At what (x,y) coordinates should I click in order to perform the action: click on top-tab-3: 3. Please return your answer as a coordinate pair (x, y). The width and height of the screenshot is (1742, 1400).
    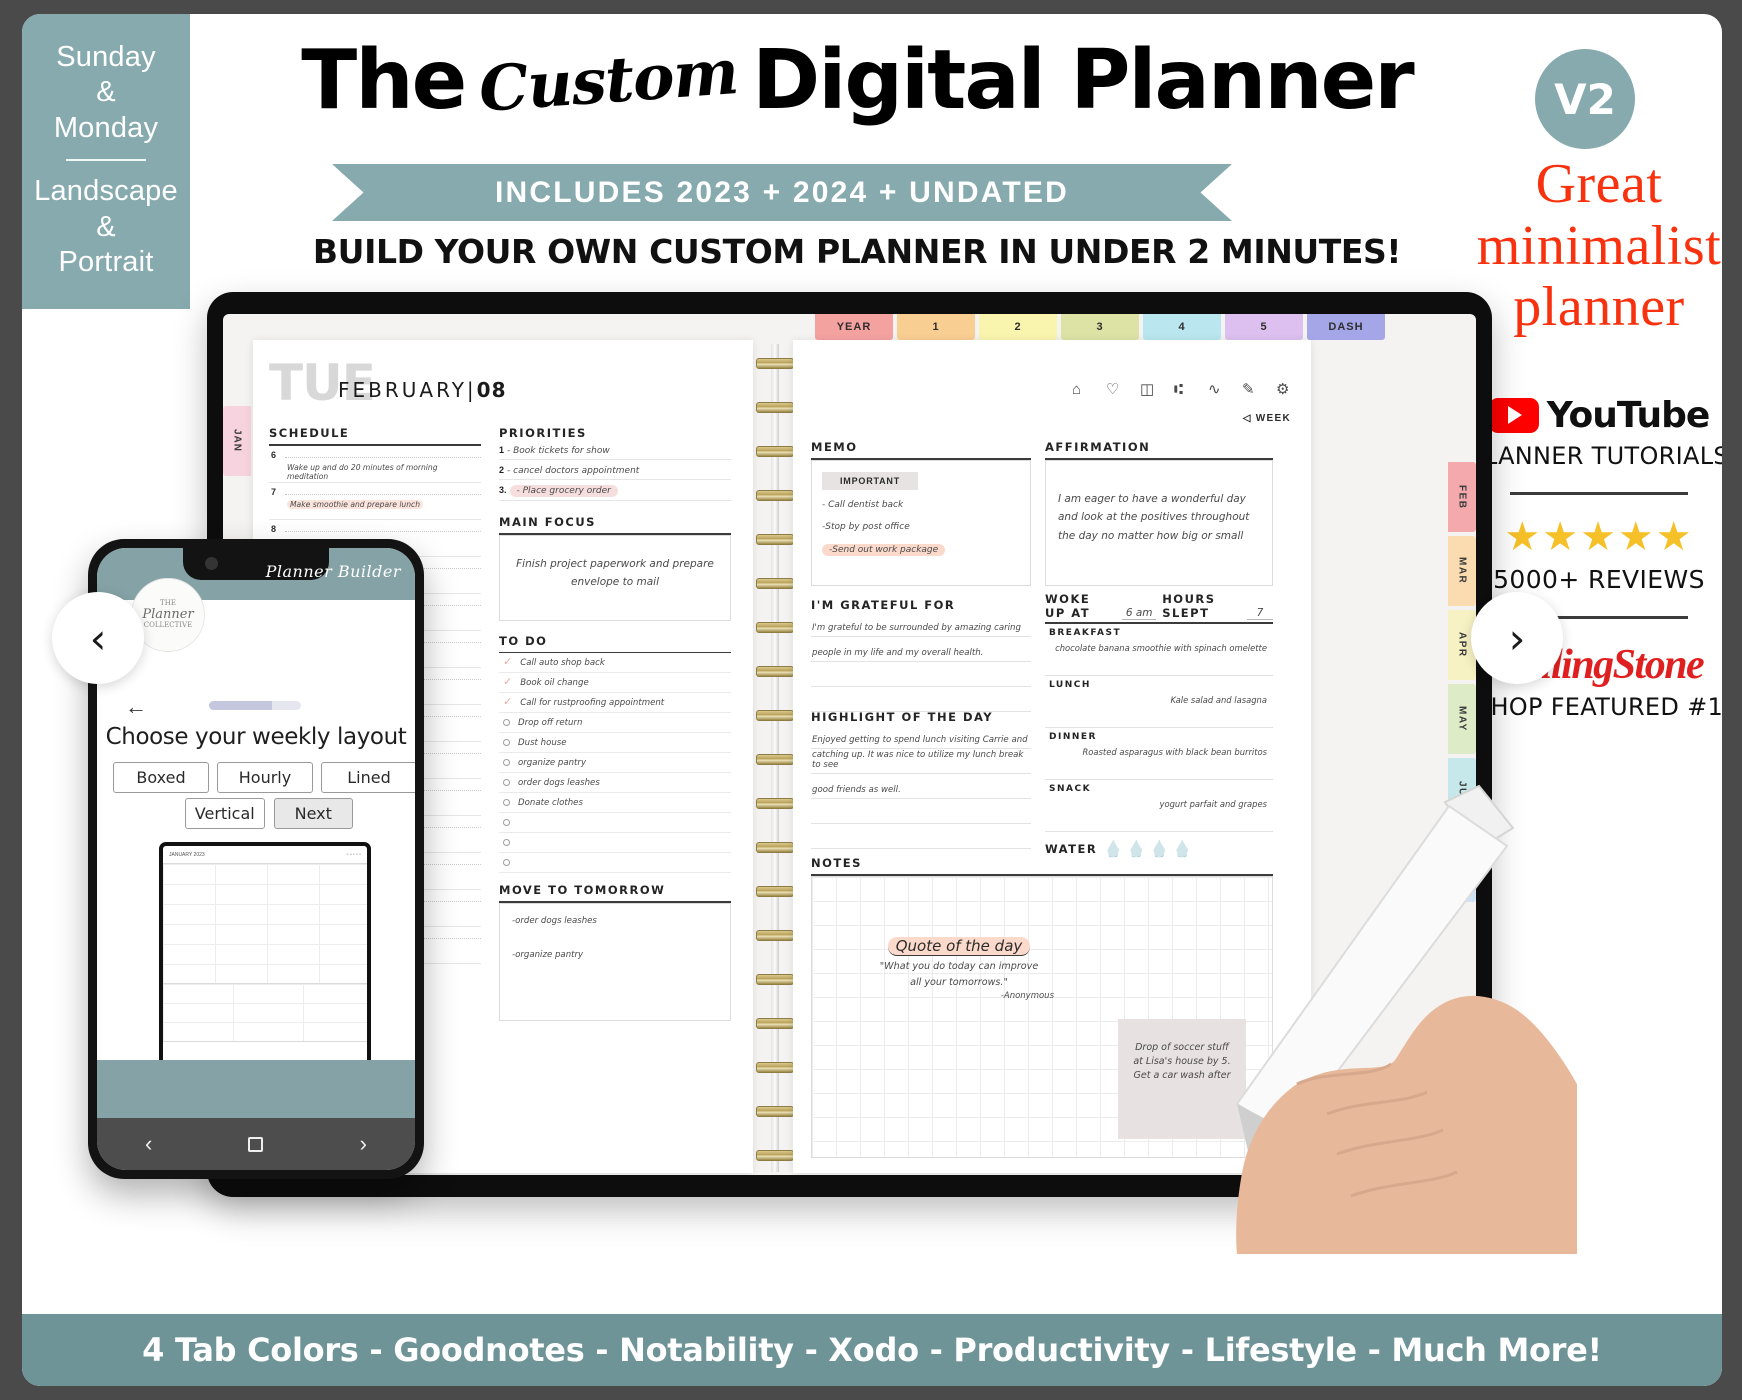
    Looking at the image, I should click on (1100, 327).